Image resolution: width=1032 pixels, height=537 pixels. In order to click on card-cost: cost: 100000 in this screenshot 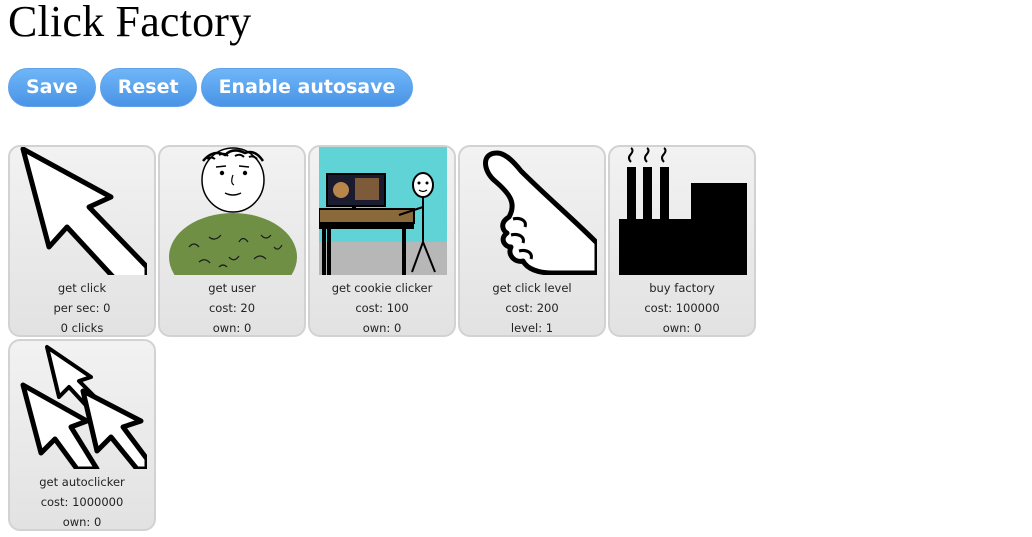, I will do `click(682, 308)`.